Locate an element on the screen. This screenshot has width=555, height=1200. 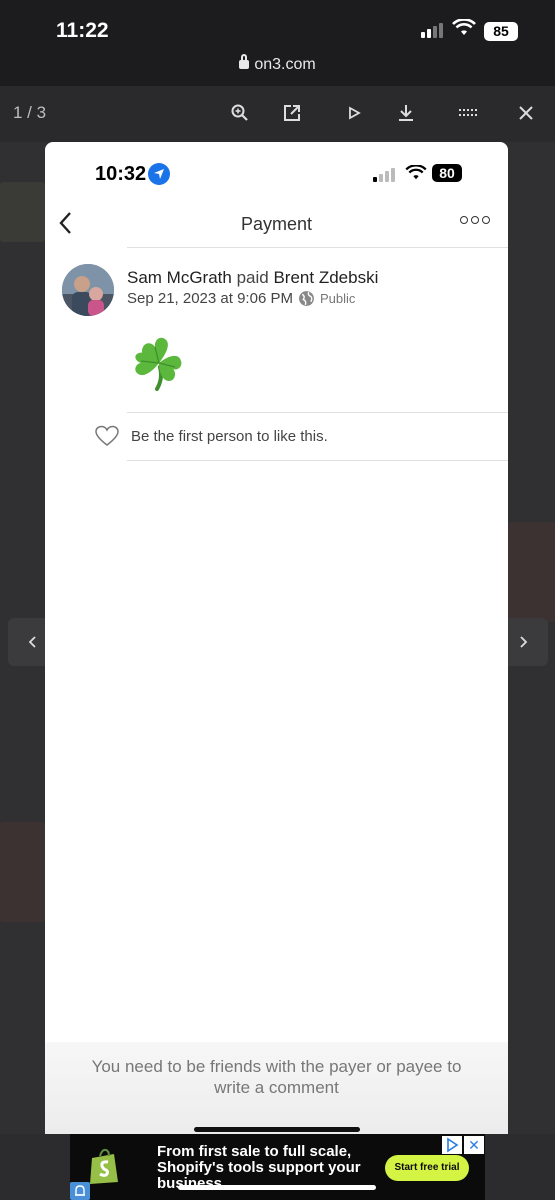
ad-choices-icon is located at coordinates (452, 1145).